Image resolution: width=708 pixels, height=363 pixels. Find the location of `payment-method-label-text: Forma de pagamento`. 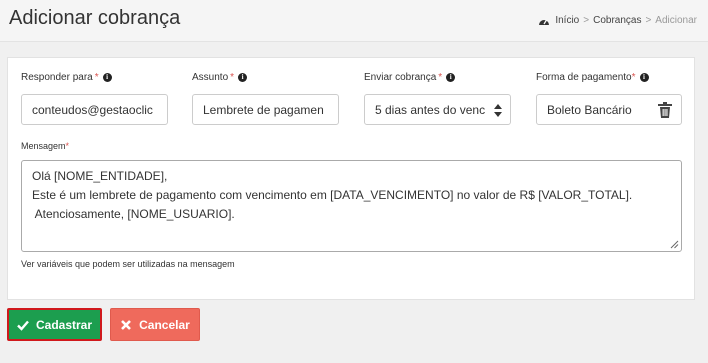

payment-method-label-text: Forma de pagamento is located at coordinates (584, 77).